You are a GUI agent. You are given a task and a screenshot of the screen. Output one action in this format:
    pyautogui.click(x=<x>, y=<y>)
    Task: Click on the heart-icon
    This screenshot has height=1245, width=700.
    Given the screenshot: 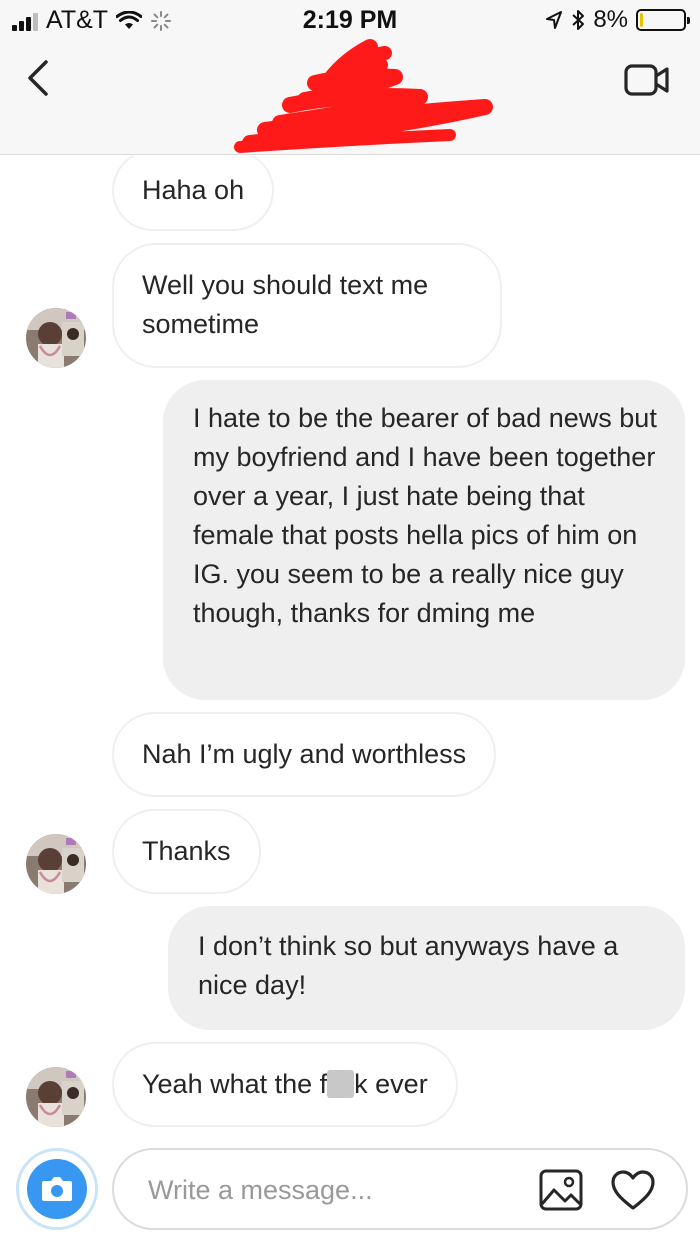 What is the action you would take?
    pyautogui.click(x=633, y=1190)
    